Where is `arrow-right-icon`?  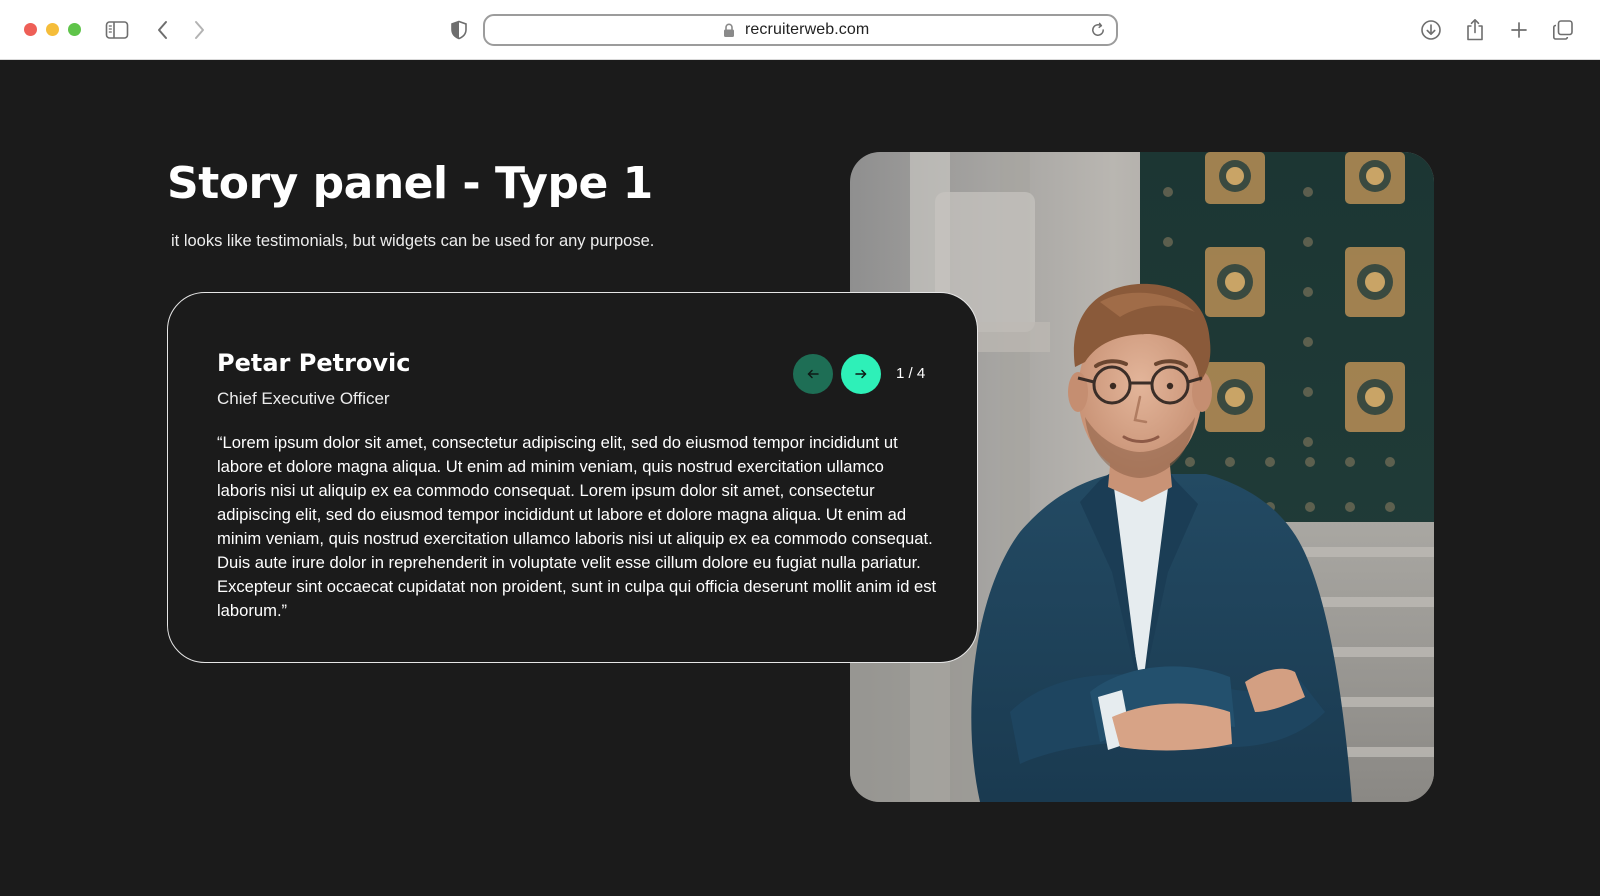
arrow-right-icon is located at coordinates (861, 374).